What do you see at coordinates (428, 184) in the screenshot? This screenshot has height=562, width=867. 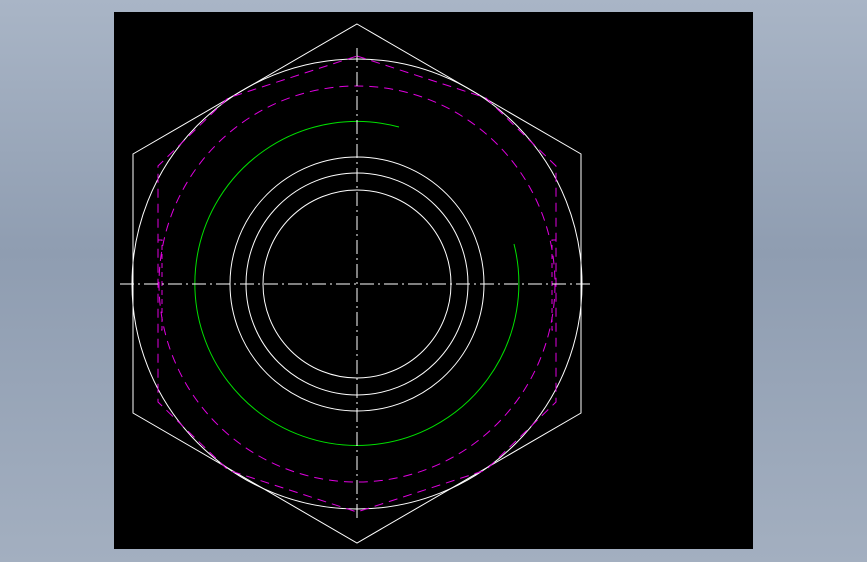 I see `thread-minor-arc` at bounding box center [428, 184].